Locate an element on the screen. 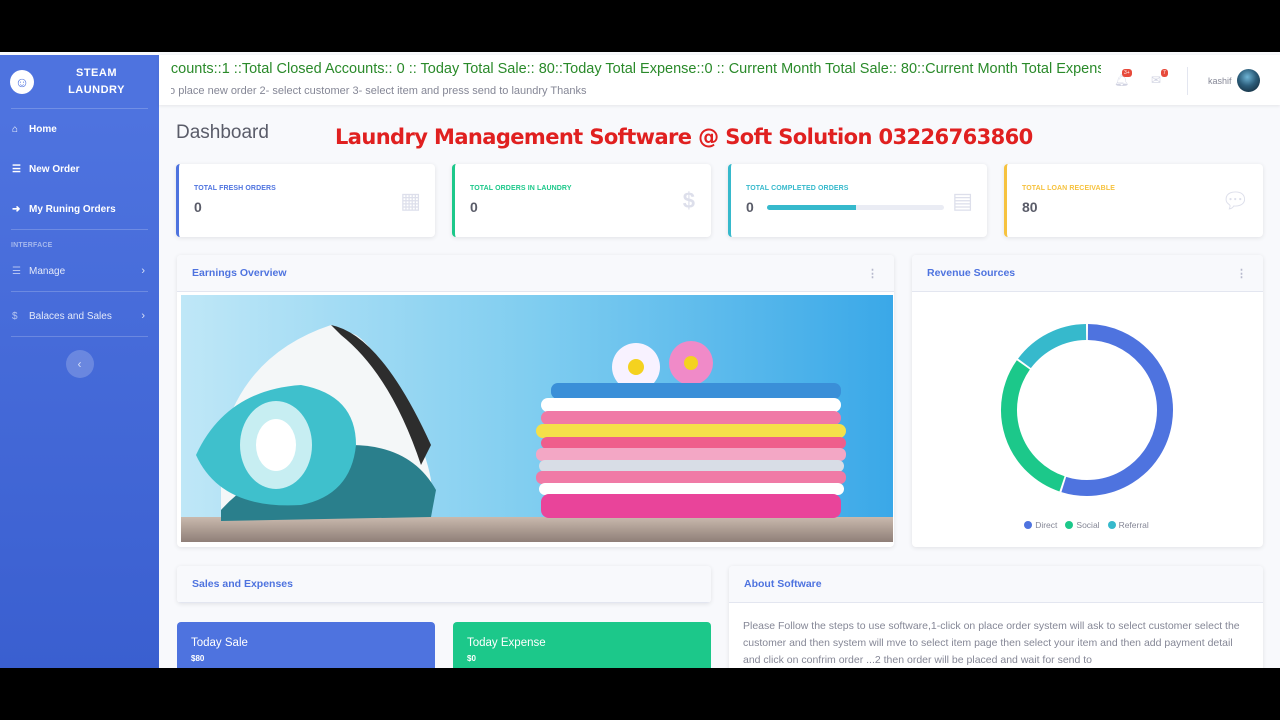 This screenshot has height=720, width=1280. card-header: Sales and Expenses is located at coordinates (444, 584).